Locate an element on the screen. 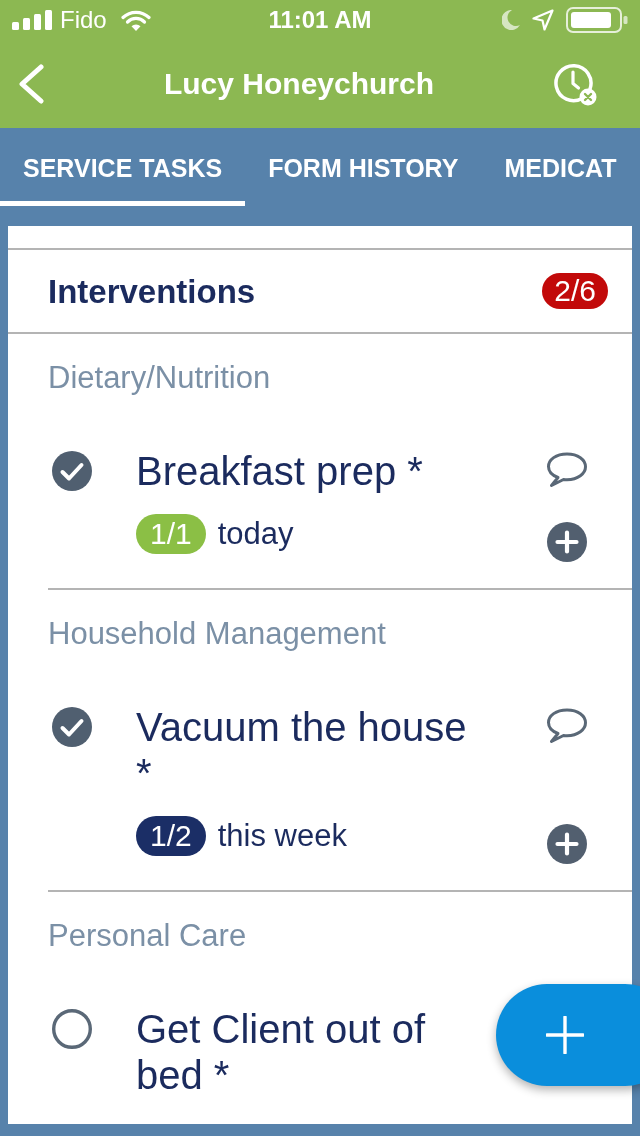  moon-icon is located at coordinates (511, 20).